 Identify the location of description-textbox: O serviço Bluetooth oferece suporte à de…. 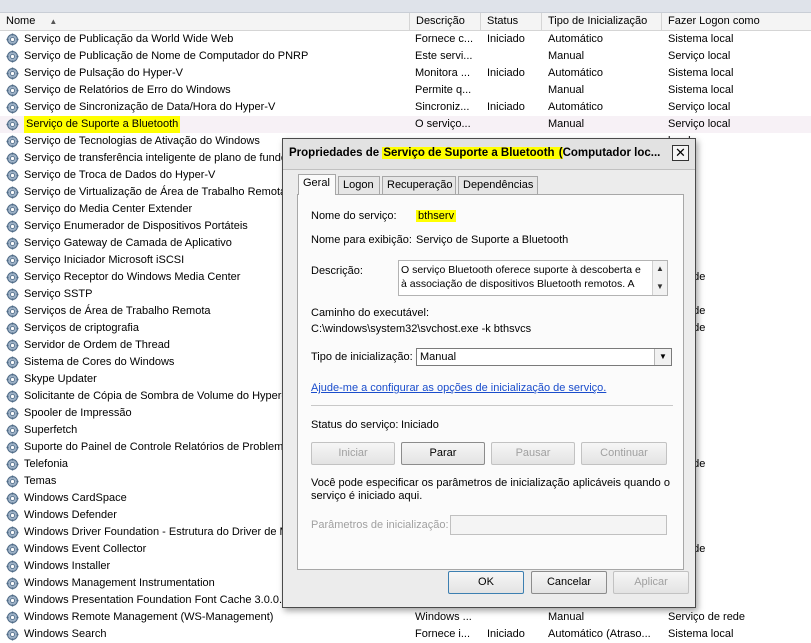
(533, 278).